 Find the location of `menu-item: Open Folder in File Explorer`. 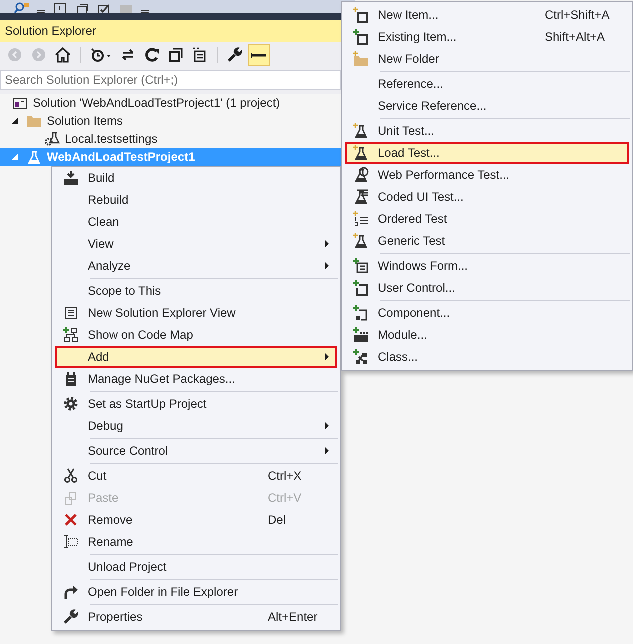

menu-item: Open Folder in File Explorer is located at coordinates (196, 592).